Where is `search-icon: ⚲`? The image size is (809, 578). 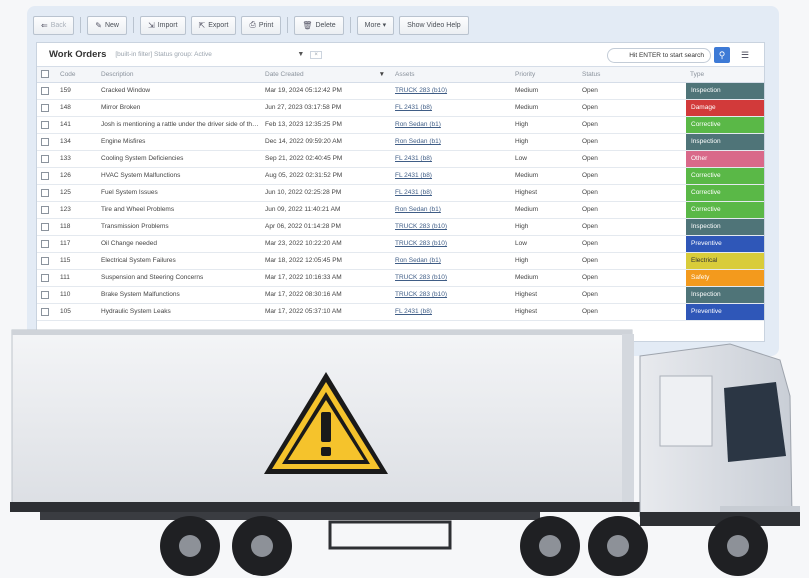
search-icon: ⚲ is located at coordinates (722, 55).